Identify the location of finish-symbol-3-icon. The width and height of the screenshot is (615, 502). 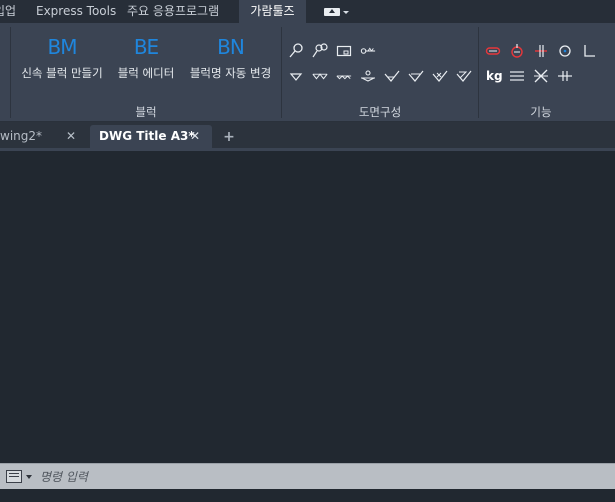
(345, 76).